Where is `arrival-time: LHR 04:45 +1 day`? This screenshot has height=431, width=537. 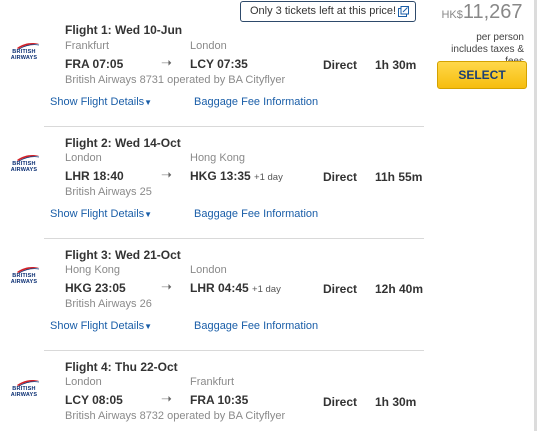 arrival-time: LHR 04:45 +1 day is located at coordinates (235, 288).